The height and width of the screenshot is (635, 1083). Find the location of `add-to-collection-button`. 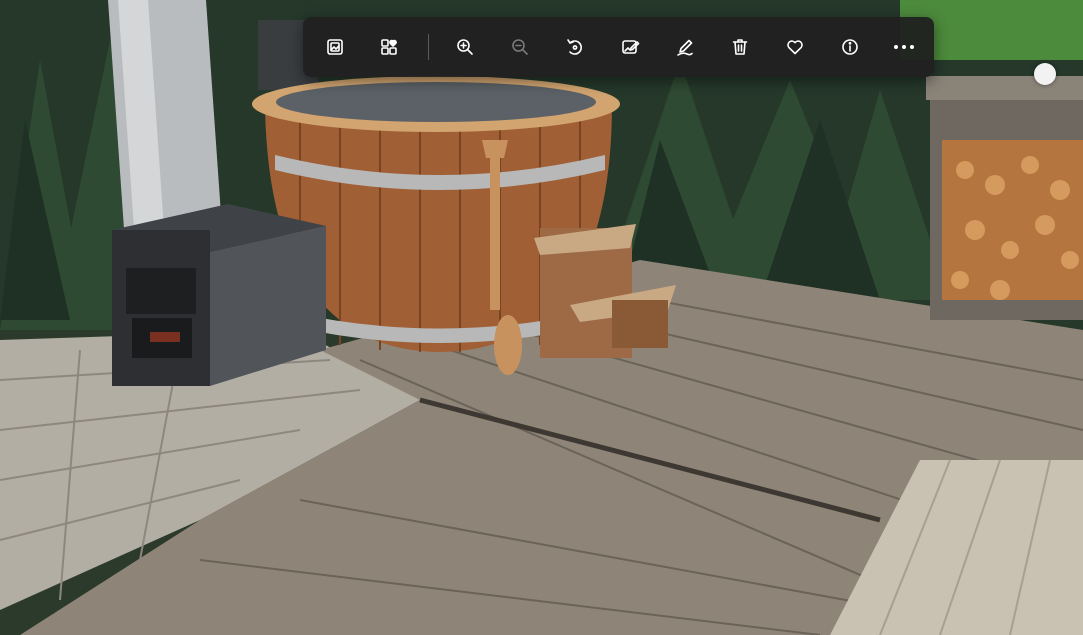

add-to-collection-button is located at coordinates (389, 47).